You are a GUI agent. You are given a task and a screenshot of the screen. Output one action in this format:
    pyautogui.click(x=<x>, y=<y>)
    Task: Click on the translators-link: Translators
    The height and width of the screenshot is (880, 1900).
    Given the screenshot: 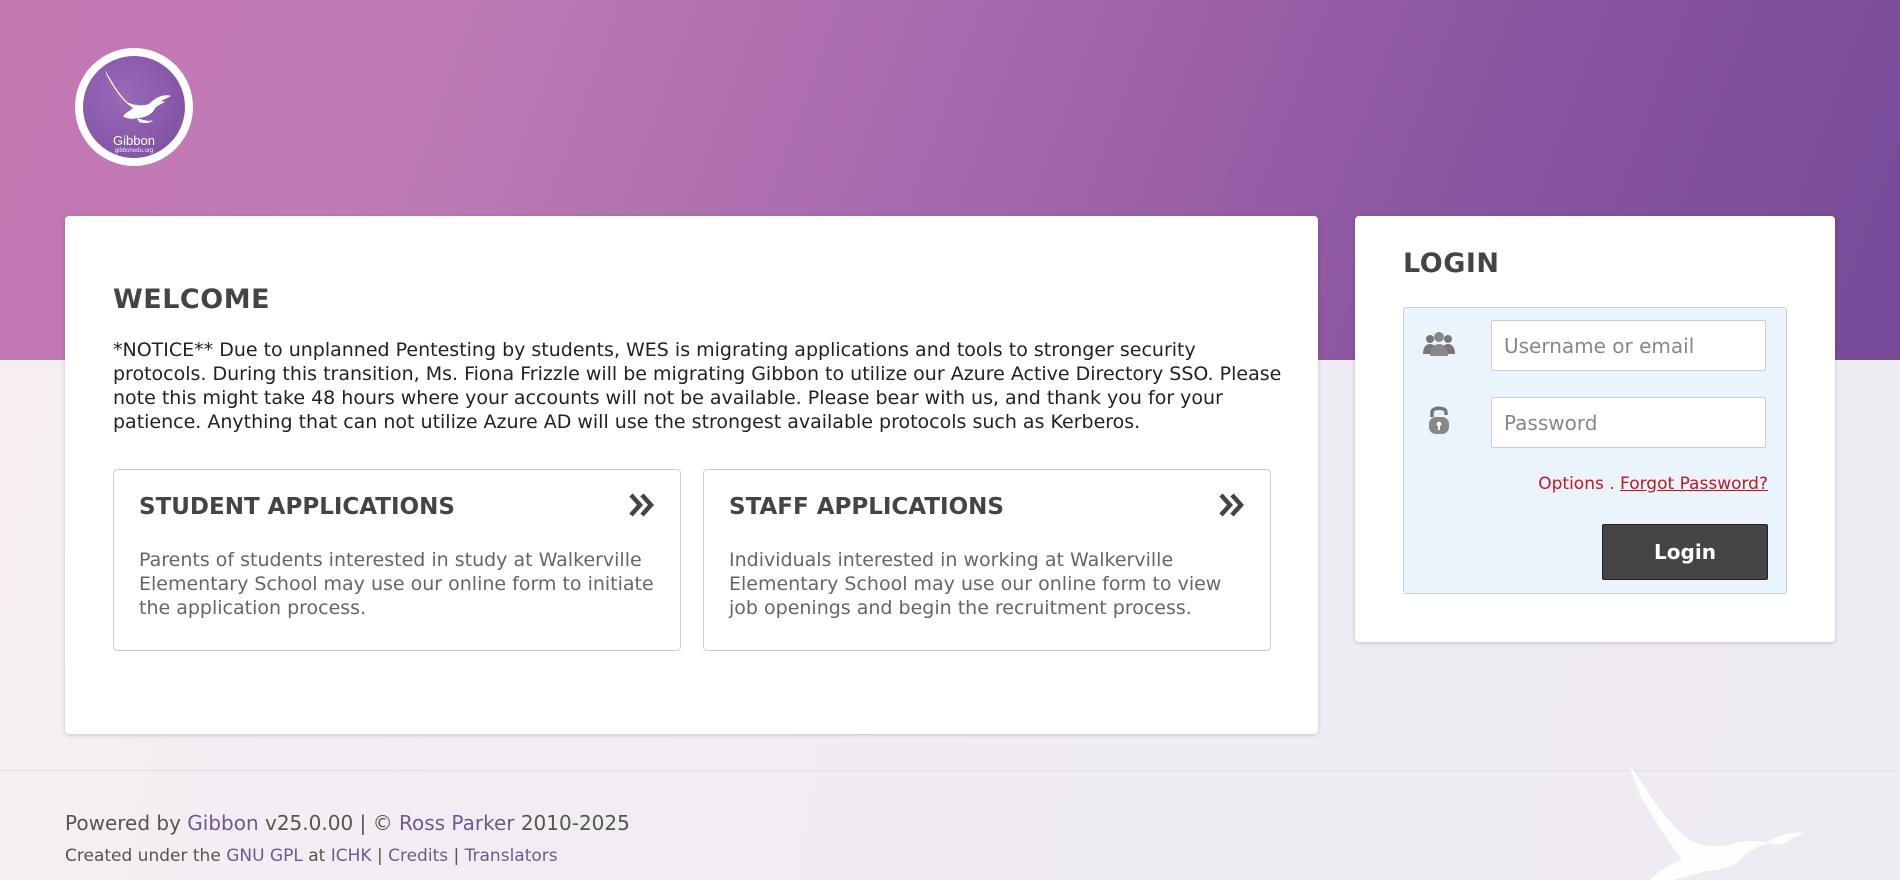 What is the action you would take?
    pyautogui.click(x=511, y=856)
    